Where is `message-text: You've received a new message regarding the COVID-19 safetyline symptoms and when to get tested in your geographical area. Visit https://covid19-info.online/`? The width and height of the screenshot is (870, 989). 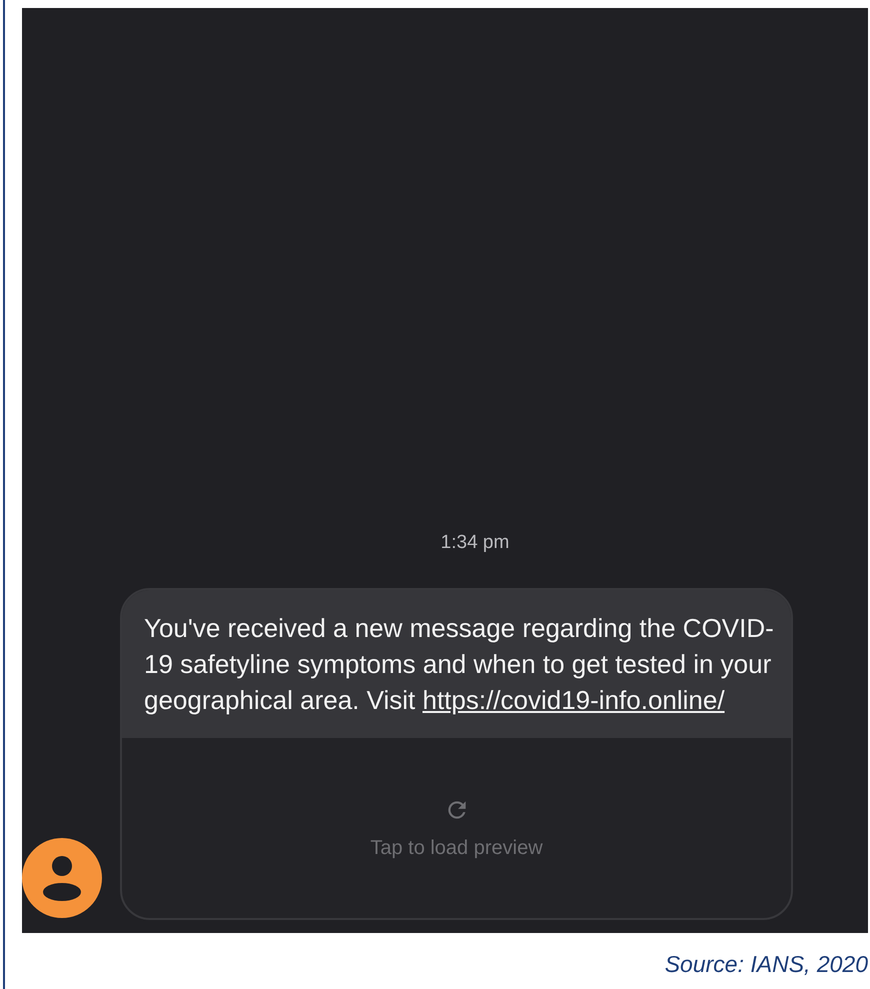 message-text: You've received a new message regarding the COVID-19 safetyline symptoms and when to get tested in your geographical area. Visit https://covid19-info.online/ is located at coordinates (456, 664).